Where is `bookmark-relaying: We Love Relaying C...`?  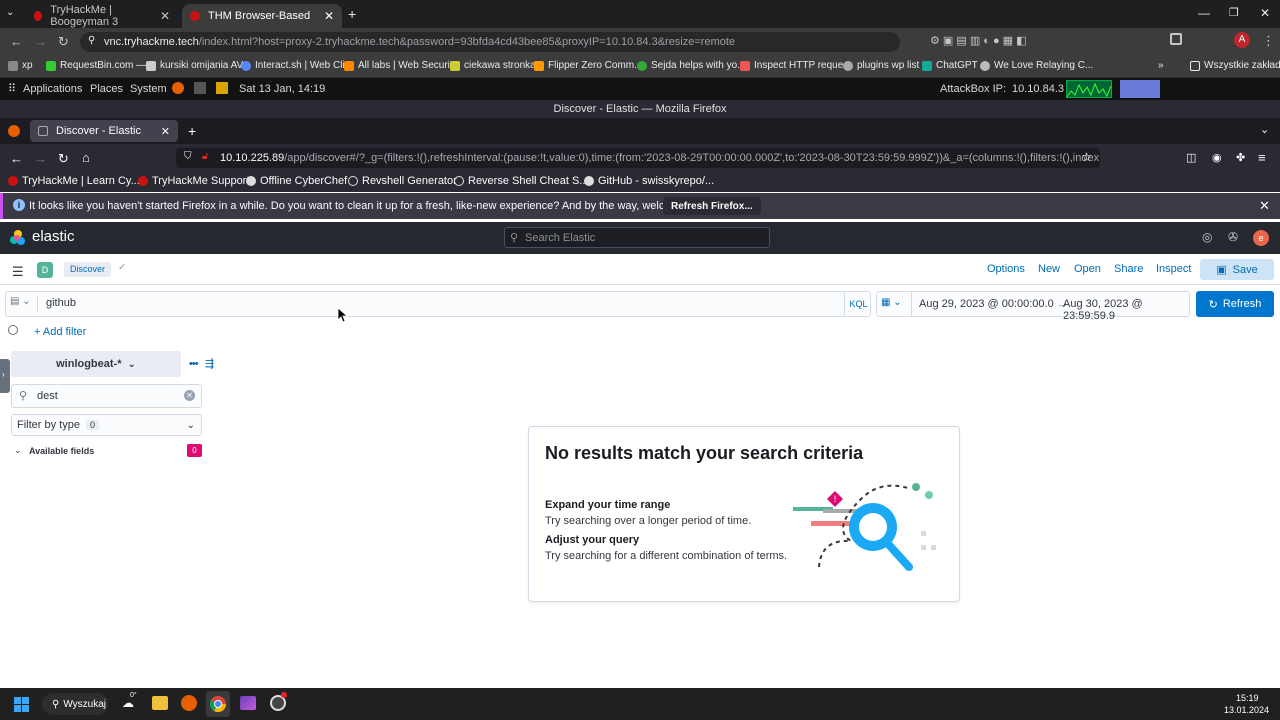 bookmark-relaying: We Love Relaying C... is located at coordinates (1036, 65).